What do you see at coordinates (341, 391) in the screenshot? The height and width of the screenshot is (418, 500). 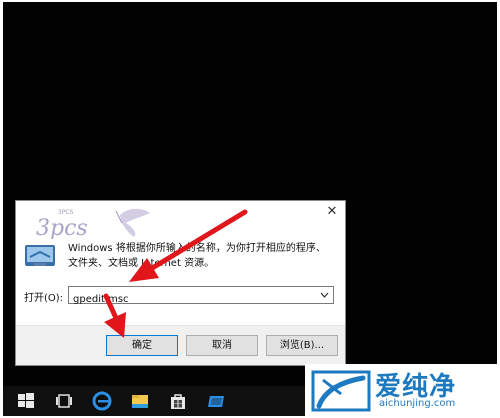 I see `logo-mark-icon` at bounding box center [341, 391].